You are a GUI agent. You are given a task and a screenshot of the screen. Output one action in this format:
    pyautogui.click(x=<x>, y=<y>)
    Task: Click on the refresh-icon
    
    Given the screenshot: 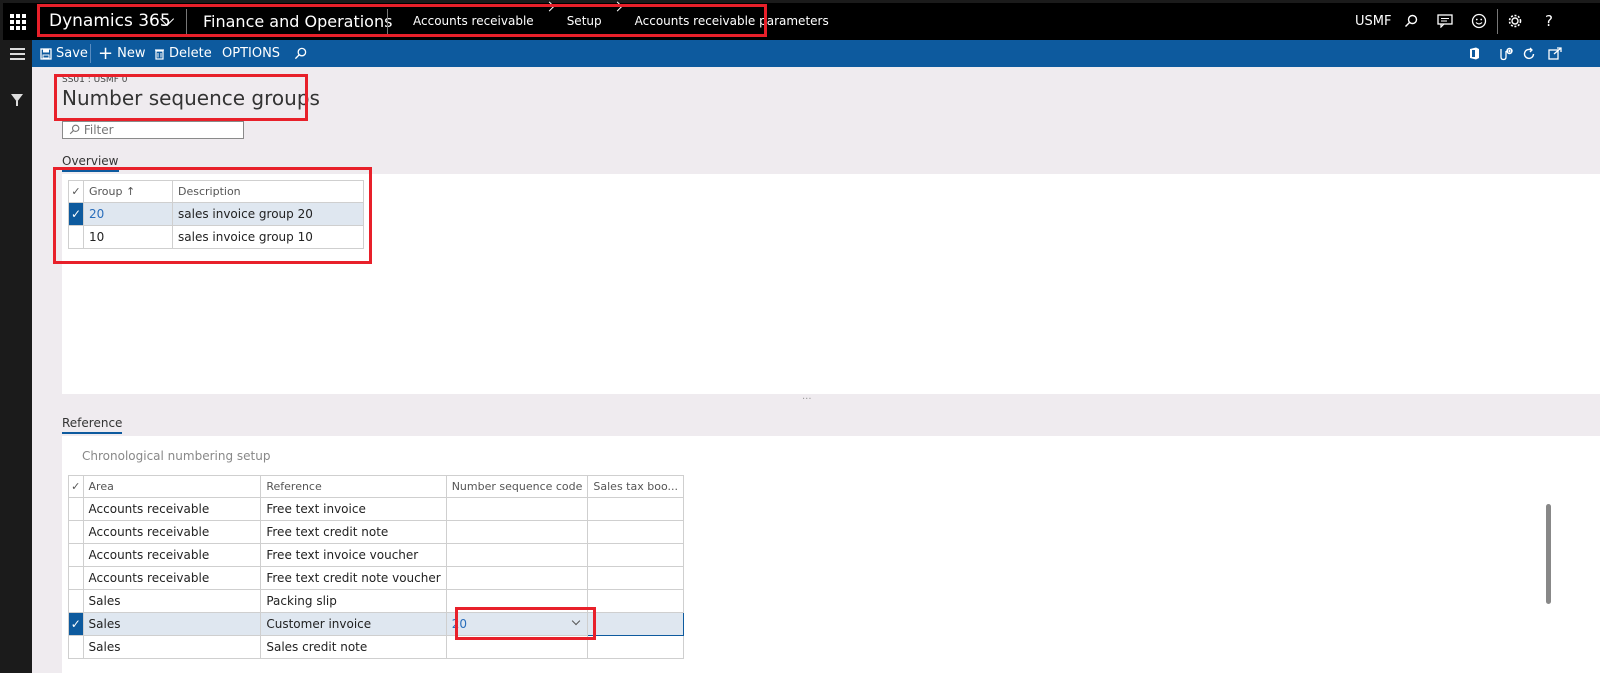 What is the action you would take?
    pyautogui.click(x=1529, y=53)
    